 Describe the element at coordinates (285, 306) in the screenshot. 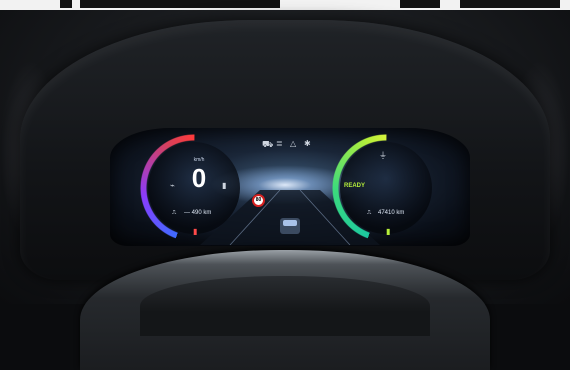

I see `steering-wheel-hub` at that location.